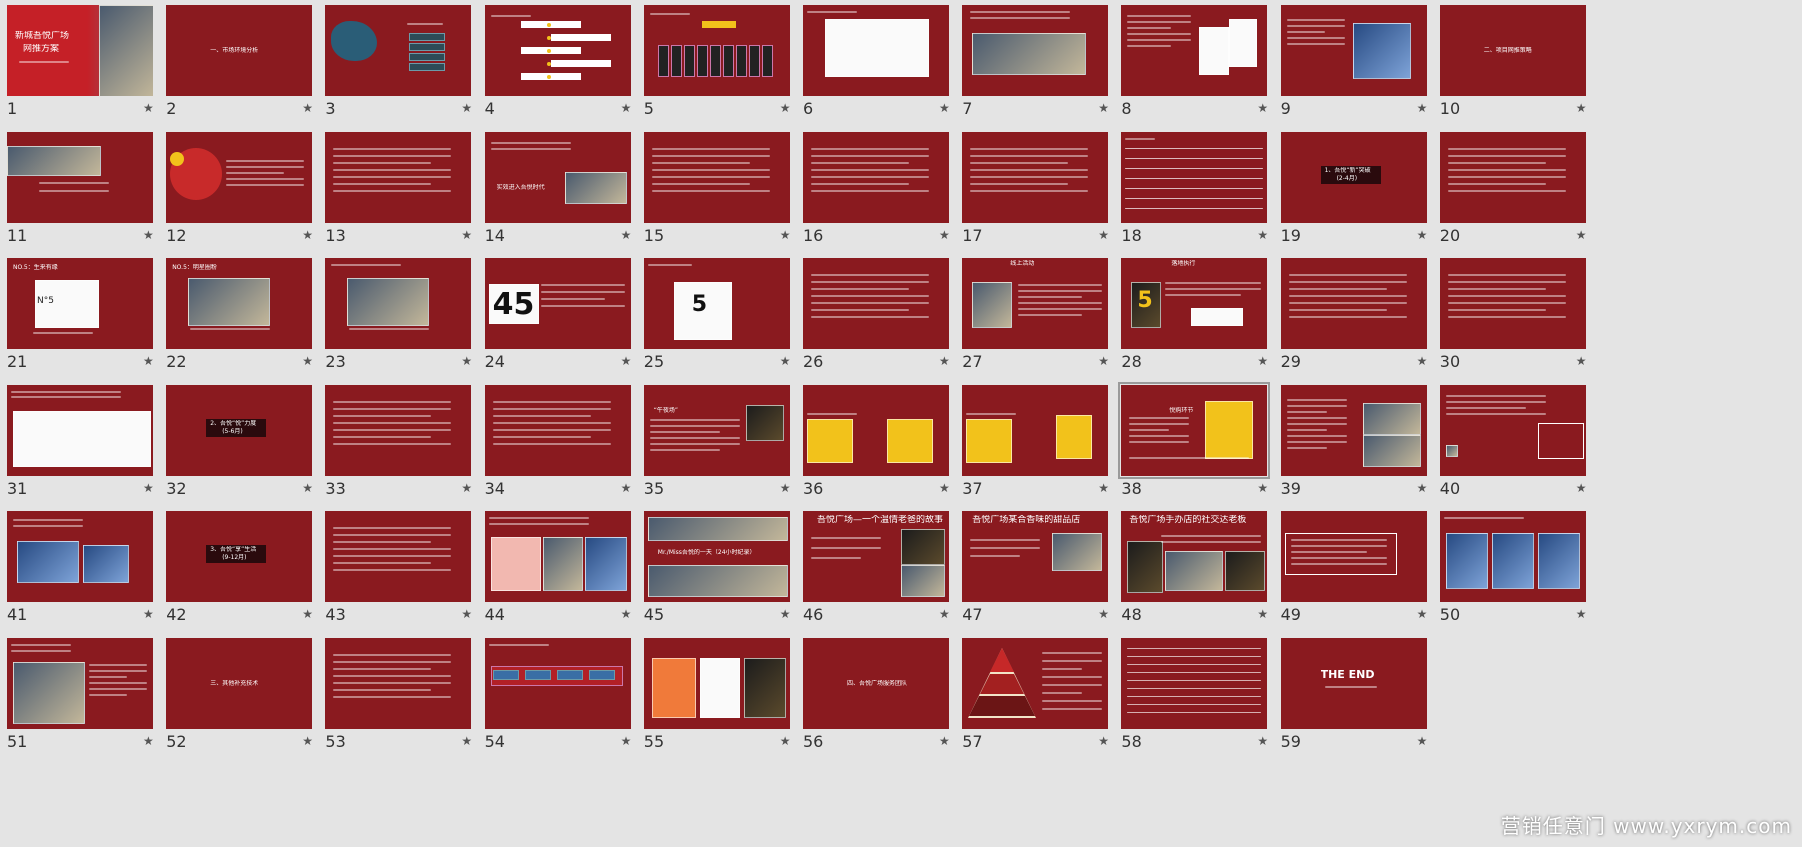 The image size is (1802, 847). Describe the element at coordinates (1526, 72) in the screenshot. I see `slide-thumbnail: 二、项目网推策略 10 ★` at that location.